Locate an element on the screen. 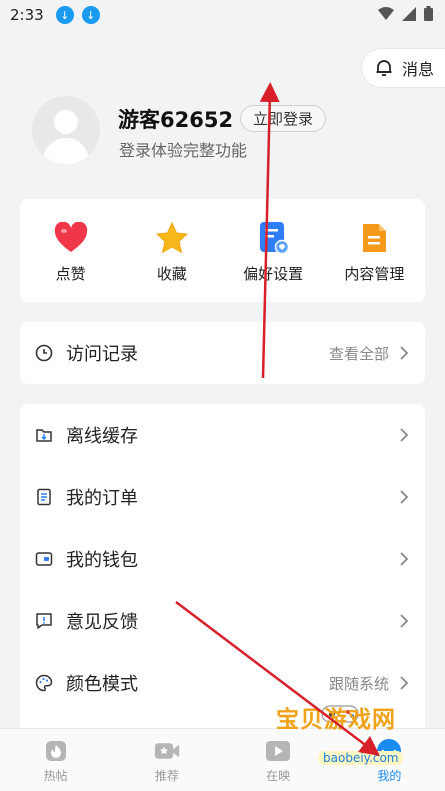 Image resolution: width=445 pixels, height=791 pixels. preference-icon is located at coordinates (273, 238).